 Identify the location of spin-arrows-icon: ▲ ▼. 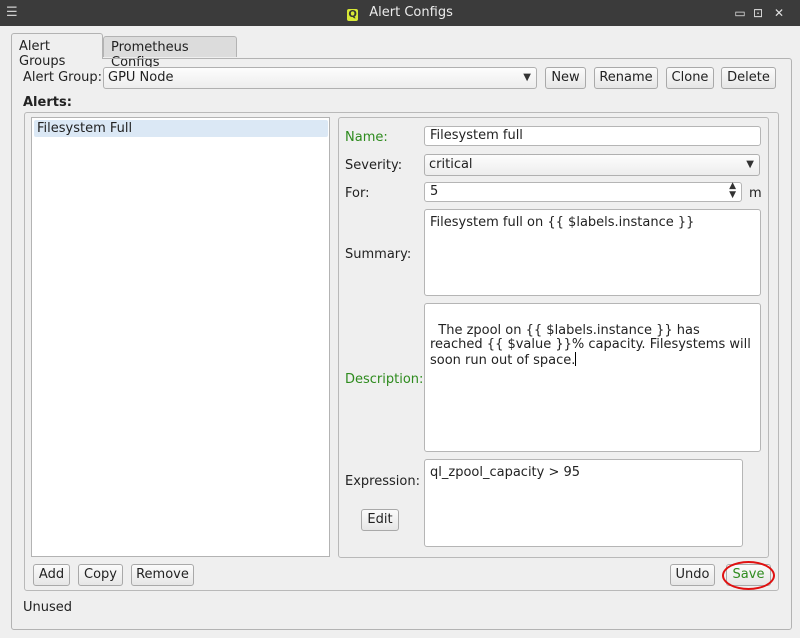
(732, 191).